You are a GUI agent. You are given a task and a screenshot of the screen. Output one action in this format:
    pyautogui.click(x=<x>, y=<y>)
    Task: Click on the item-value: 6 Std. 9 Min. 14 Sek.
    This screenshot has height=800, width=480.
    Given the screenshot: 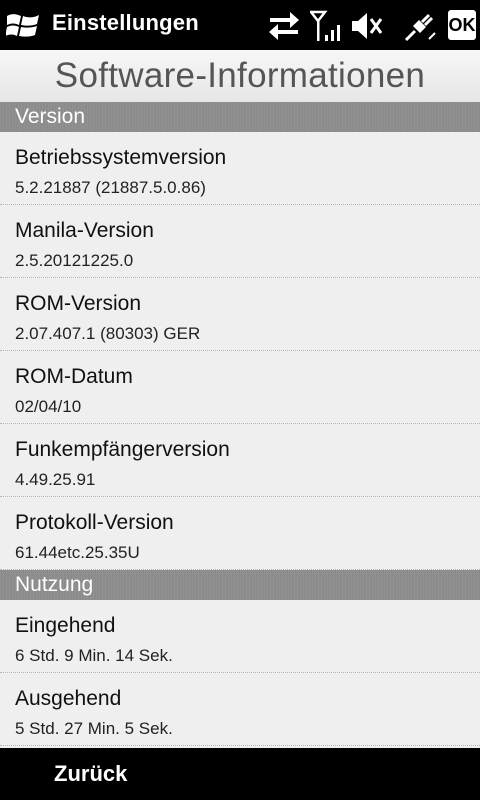 What is the action you would take?
    pyautogui.click(x=94, y=655)
    